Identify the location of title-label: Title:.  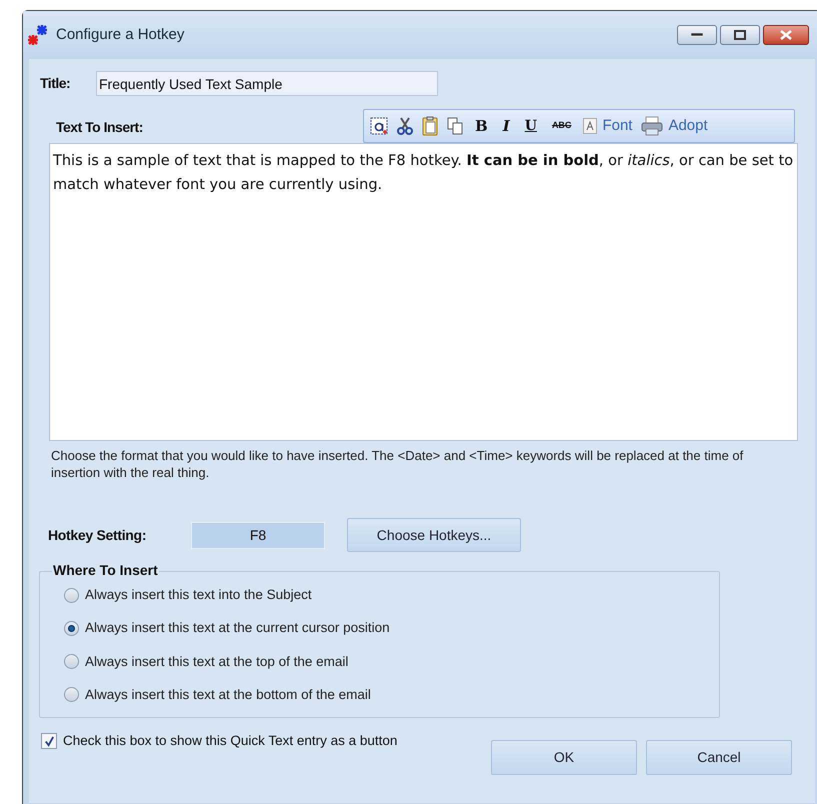
(56, 83).